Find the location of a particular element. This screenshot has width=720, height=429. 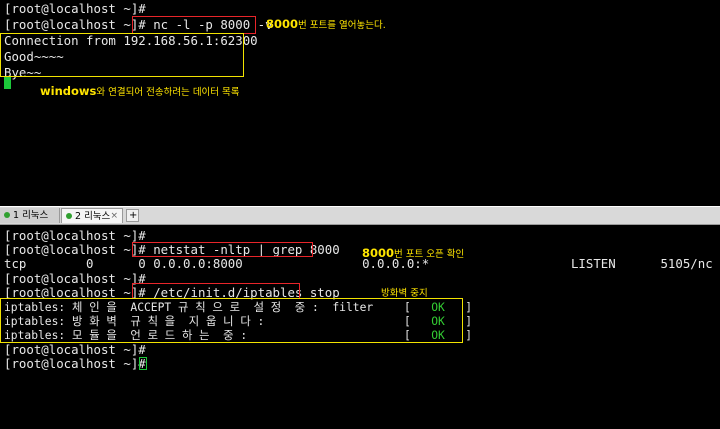

tab-session-1: 1 리눅스 is located at coordinates (30, 215).